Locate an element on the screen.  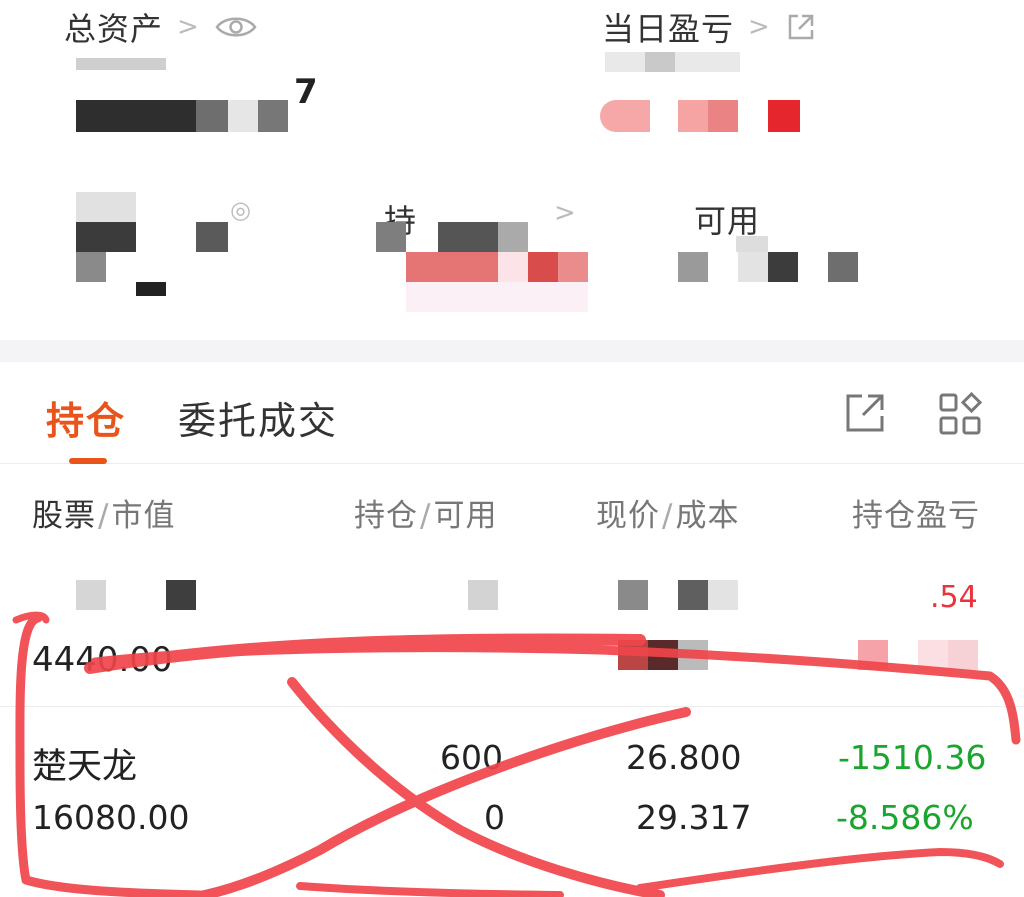
header-primary: 股票 is located at coordinates (64, 516).